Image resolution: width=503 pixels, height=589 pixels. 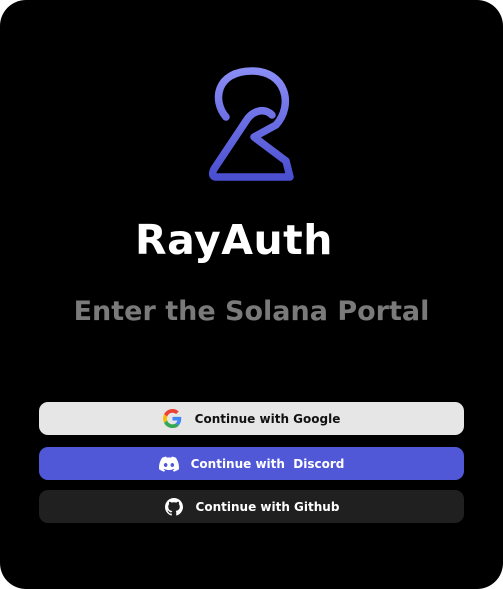 I want to click on google-icon, so click(x=173, y=419).